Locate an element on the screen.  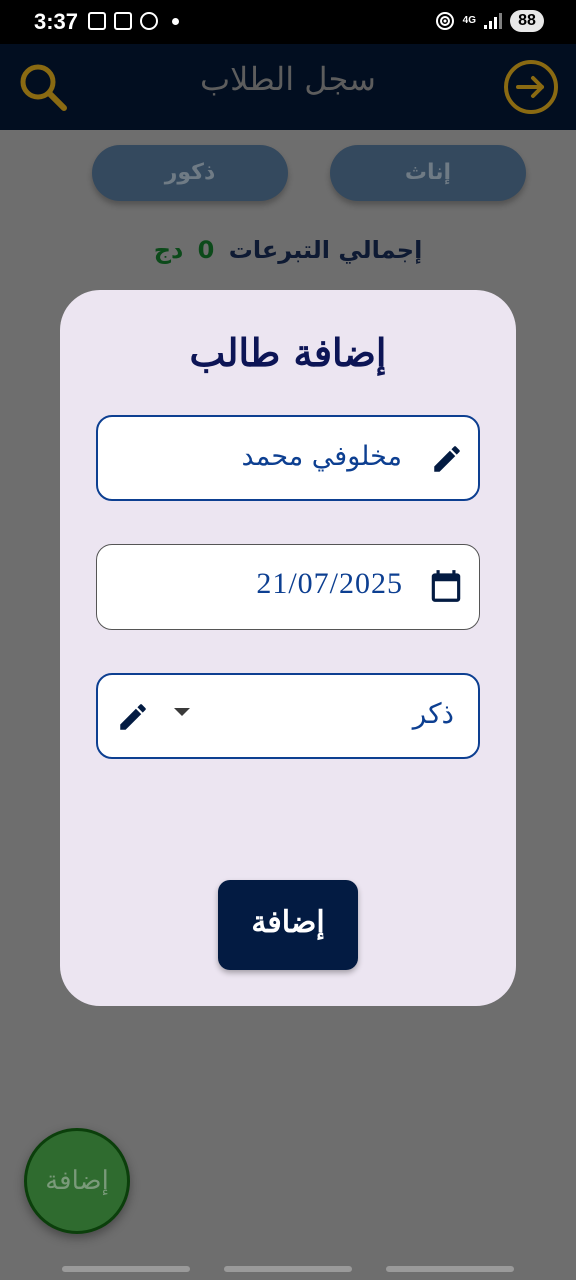
filter-female-button: إناث is located at coordinates (428, 173).